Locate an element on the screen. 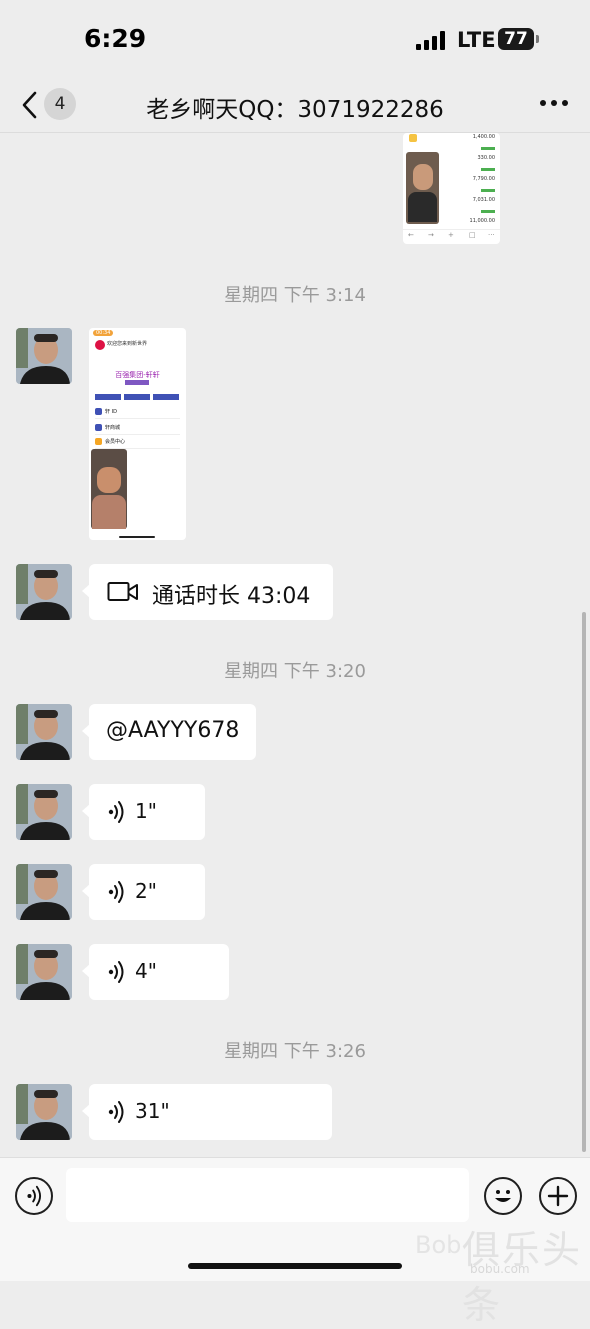 The image size is (590, 1329). menu-row: 会员中心 is located at coordinates (137, 443).